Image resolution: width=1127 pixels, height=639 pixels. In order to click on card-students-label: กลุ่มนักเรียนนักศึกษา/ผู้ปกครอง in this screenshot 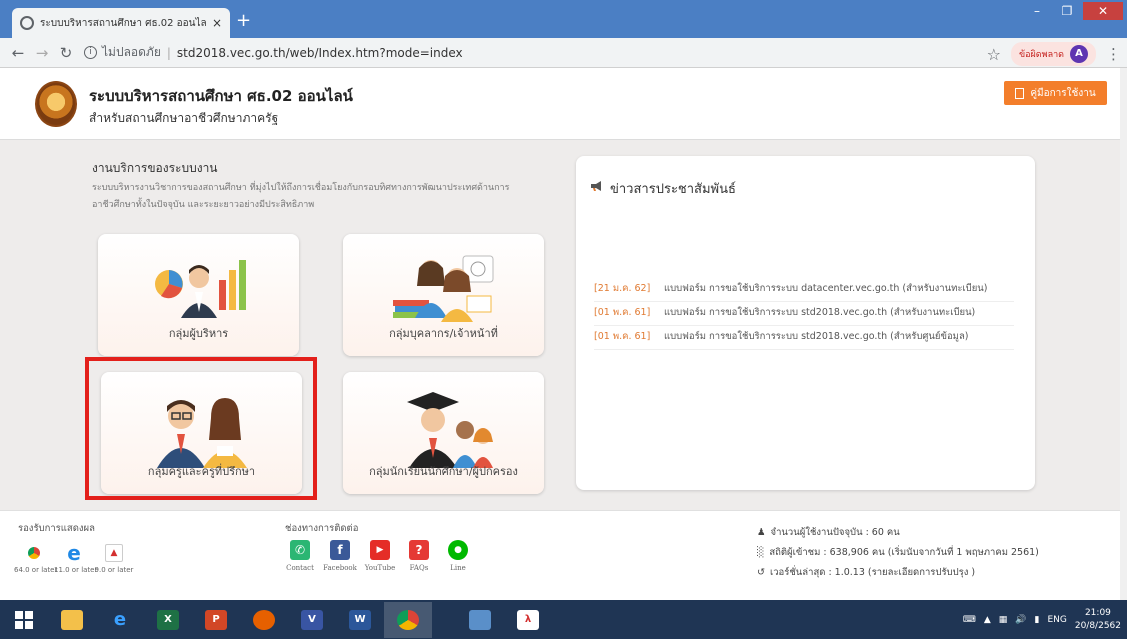, I will do `click(443, 471)`.